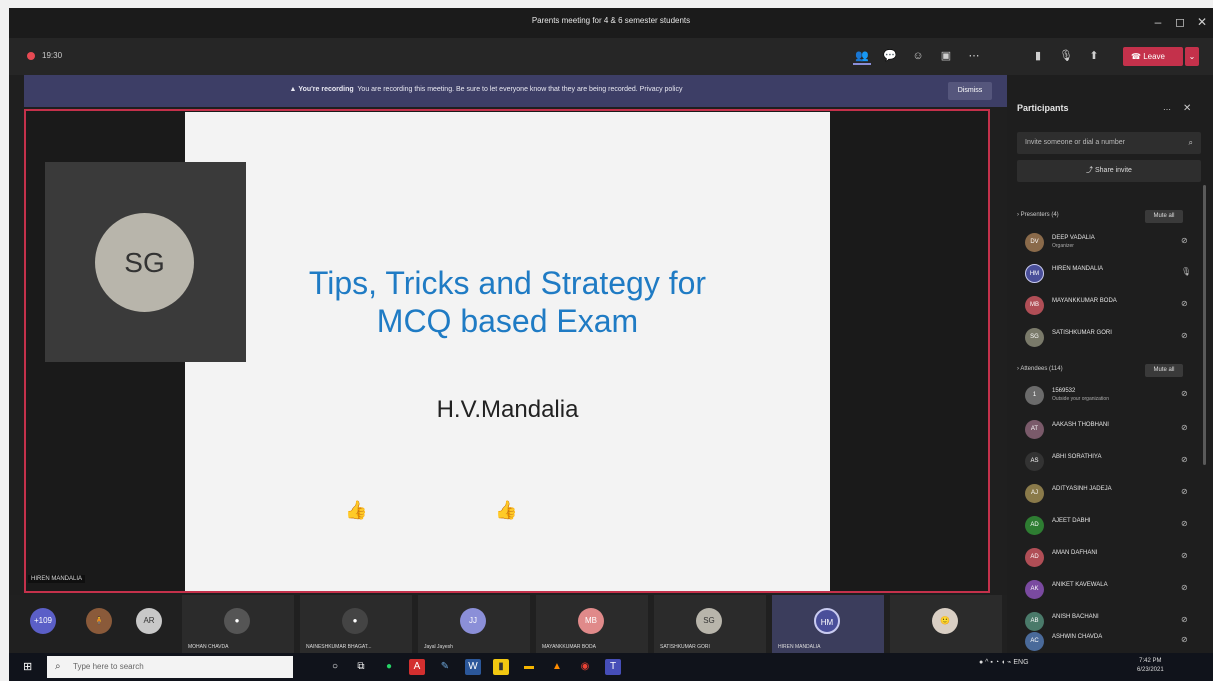 Image resolution: width=1213 pixels, height=681 pixels. I want to click on participant-row: AD AJEET DABHI ⊘, so click(1107, 525).